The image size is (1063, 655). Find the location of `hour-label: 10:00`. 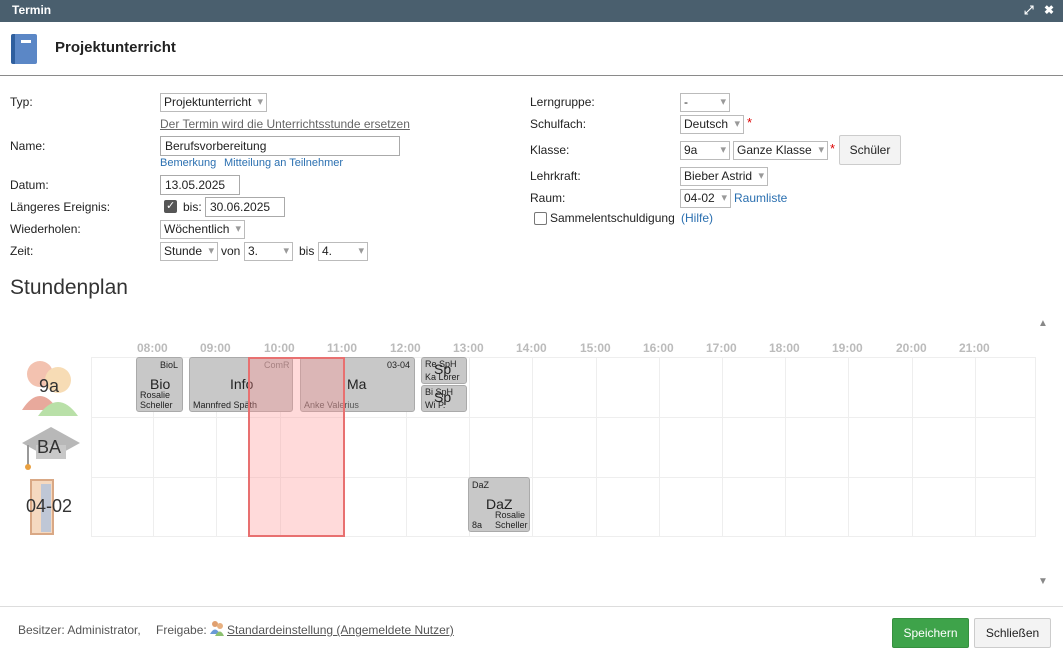

hour-label: 10:00 is located at coordinates (279, 348).